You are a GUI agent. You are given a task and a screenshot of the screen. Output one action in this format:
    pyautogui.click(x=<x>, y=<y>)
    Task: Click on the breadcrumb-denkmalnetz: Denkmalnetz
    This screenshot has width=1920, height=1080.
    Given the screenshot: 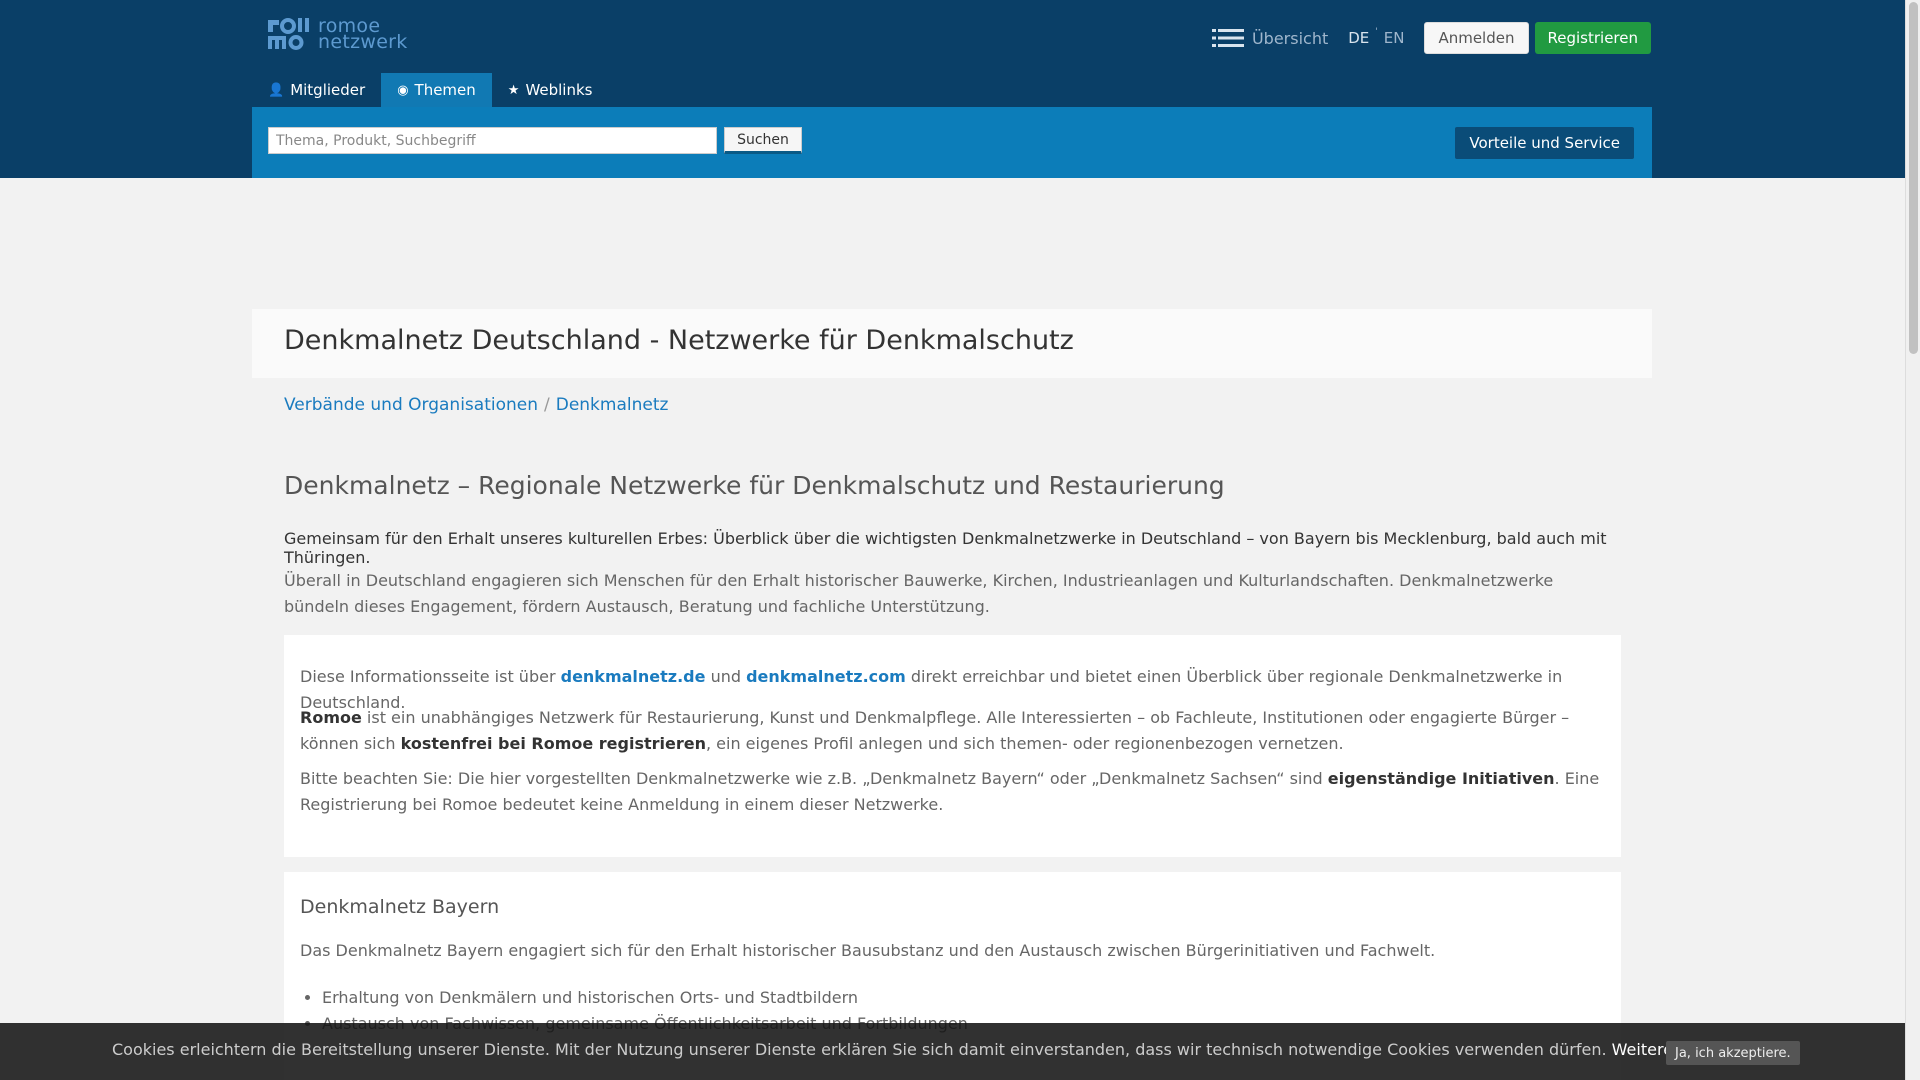 What is the action you would take?
    pyautogui.click(x=612, y=405)
    